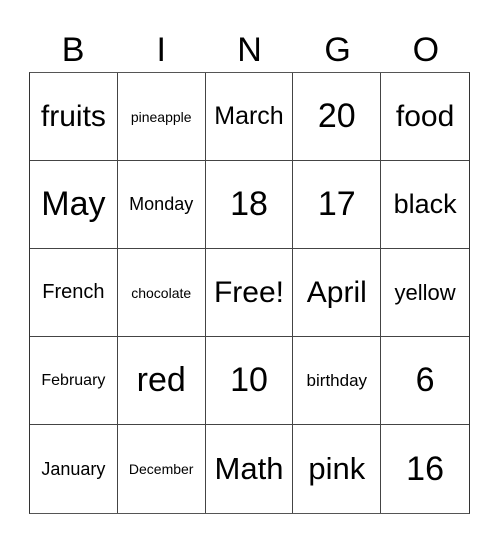 The image size is (500, 544). Describe the element at coordinates (74, 381) in the screenshot. I see `bingo-cell: February` at that location.